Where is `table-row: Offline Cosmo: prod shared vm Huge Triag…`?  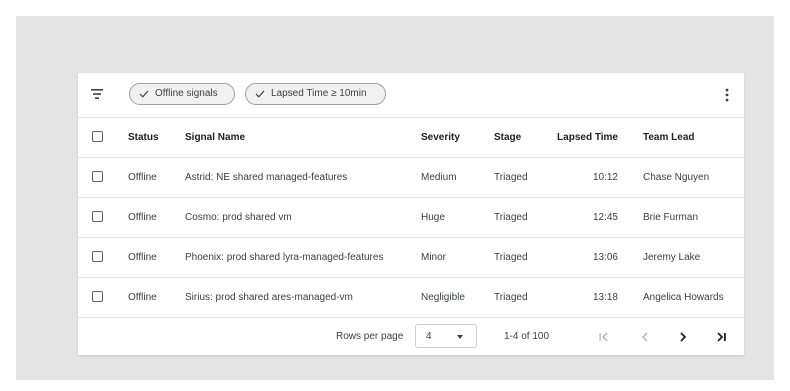 table-row: Offline Cosmo: prod shared vm Huge Triag… is located at coordinates (411, 218).